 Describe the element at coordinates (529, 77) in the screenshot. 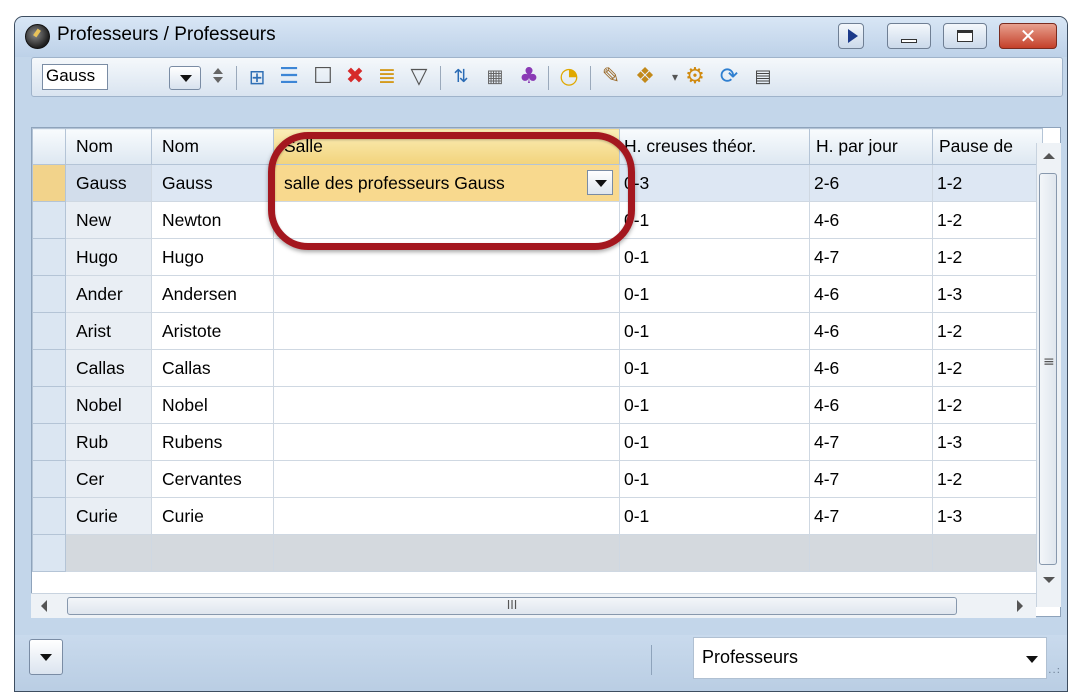

I see `people-icon: ♣` at that location.